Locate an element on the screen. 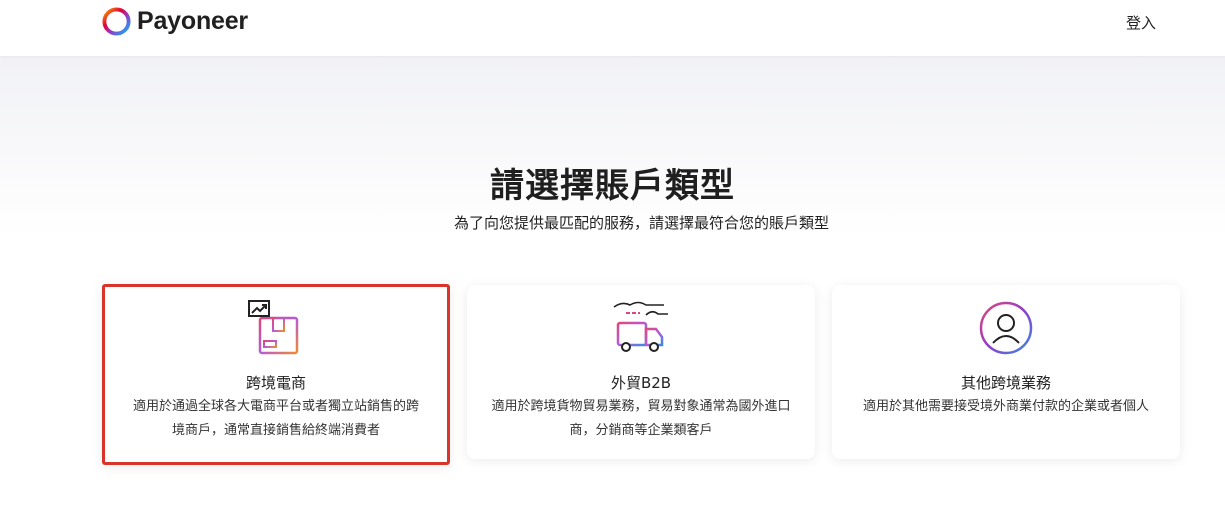 The image size is (1225, 506). account-type-card-other: 其他跨境業務 適用於其他需要接受境外商業付款的企業或者個人 is located at coordinates (1006, 372).